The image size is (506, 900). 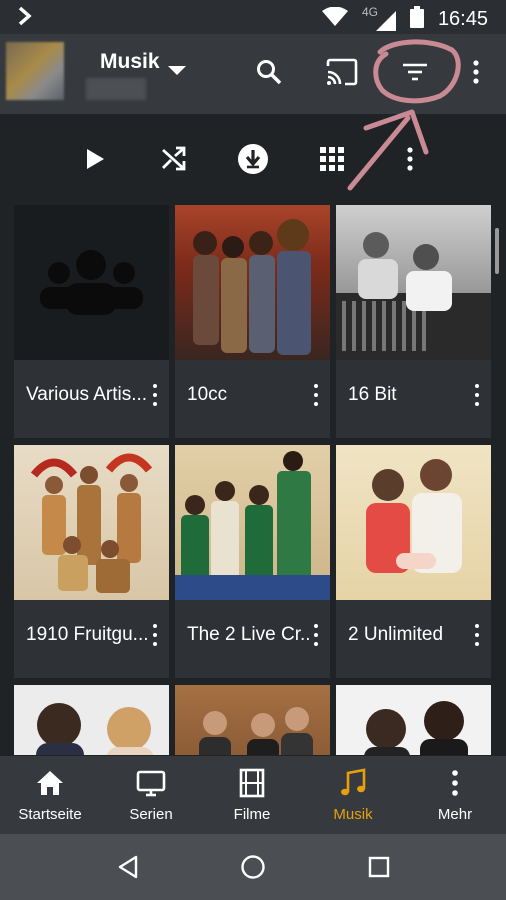 I want to click on cell-signal-icon: 4G, so click(x=379, y=18).